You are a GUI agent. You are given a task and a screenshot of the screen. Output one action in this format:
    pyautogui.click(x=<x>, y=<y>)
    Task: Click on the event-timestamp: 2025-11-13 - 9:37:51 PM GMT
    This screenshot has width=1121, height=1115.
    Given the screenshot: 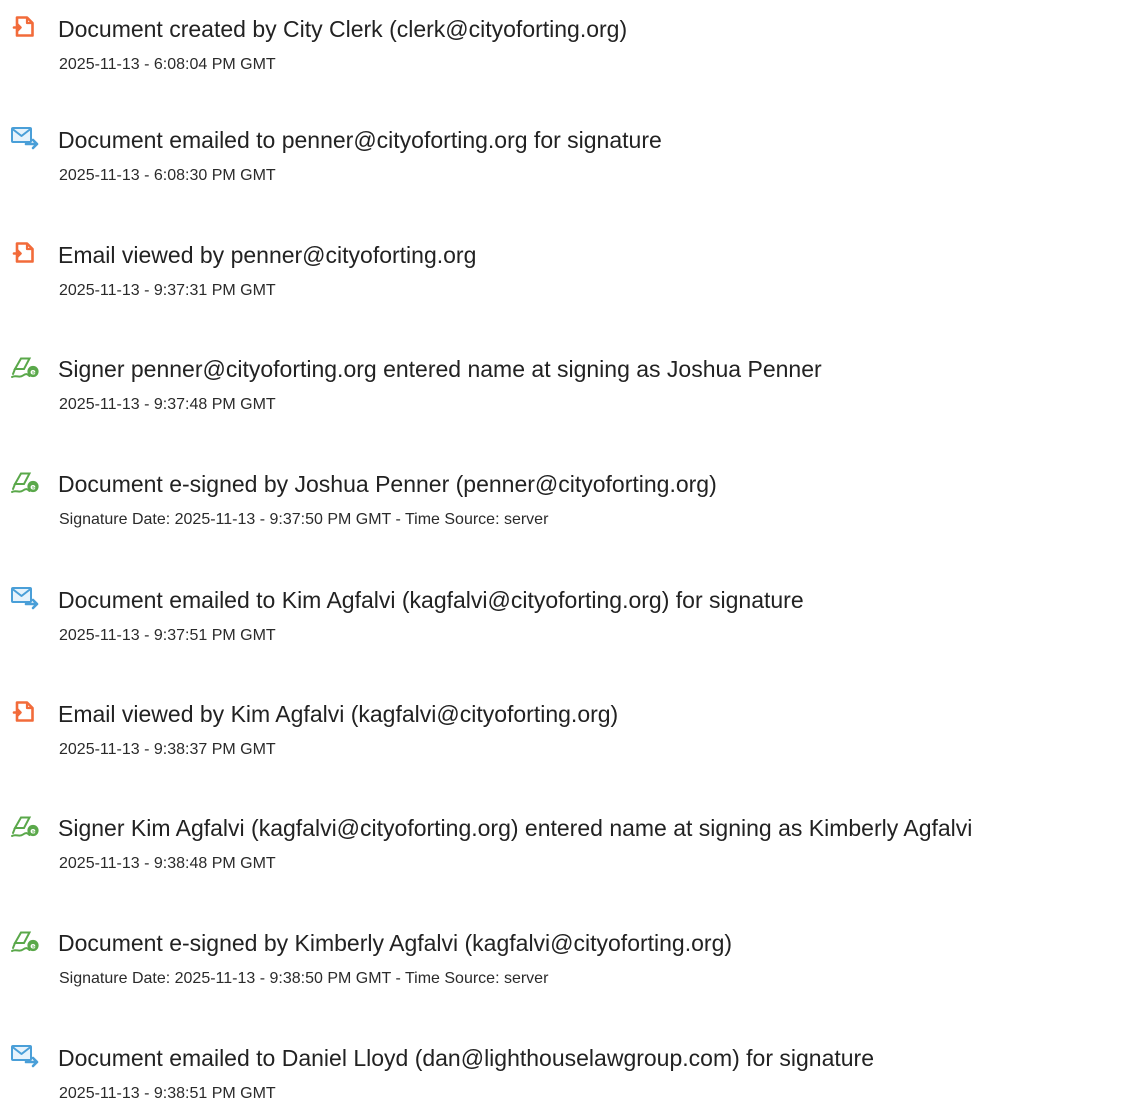 What is the action you would take?
    pyautogui.click(x=167, y=635)
    